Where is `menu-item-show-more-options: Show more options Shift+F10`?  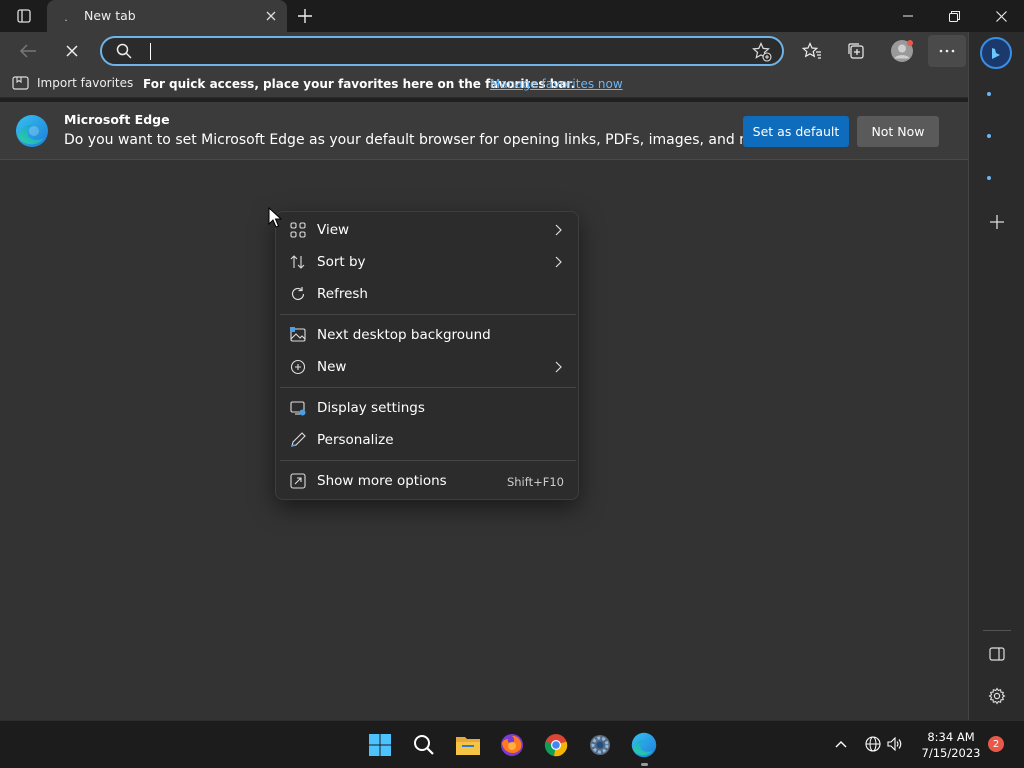 menu-item-show-more-options: Show more options Shift+F10 is located at coordinates (427, 481).